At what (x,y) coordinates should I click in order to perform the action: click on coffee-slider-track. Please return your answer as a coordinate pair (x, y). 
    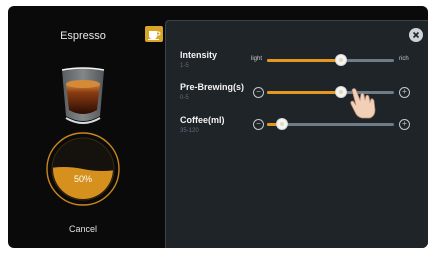
    Looking at the image, I should click on (330, 124).